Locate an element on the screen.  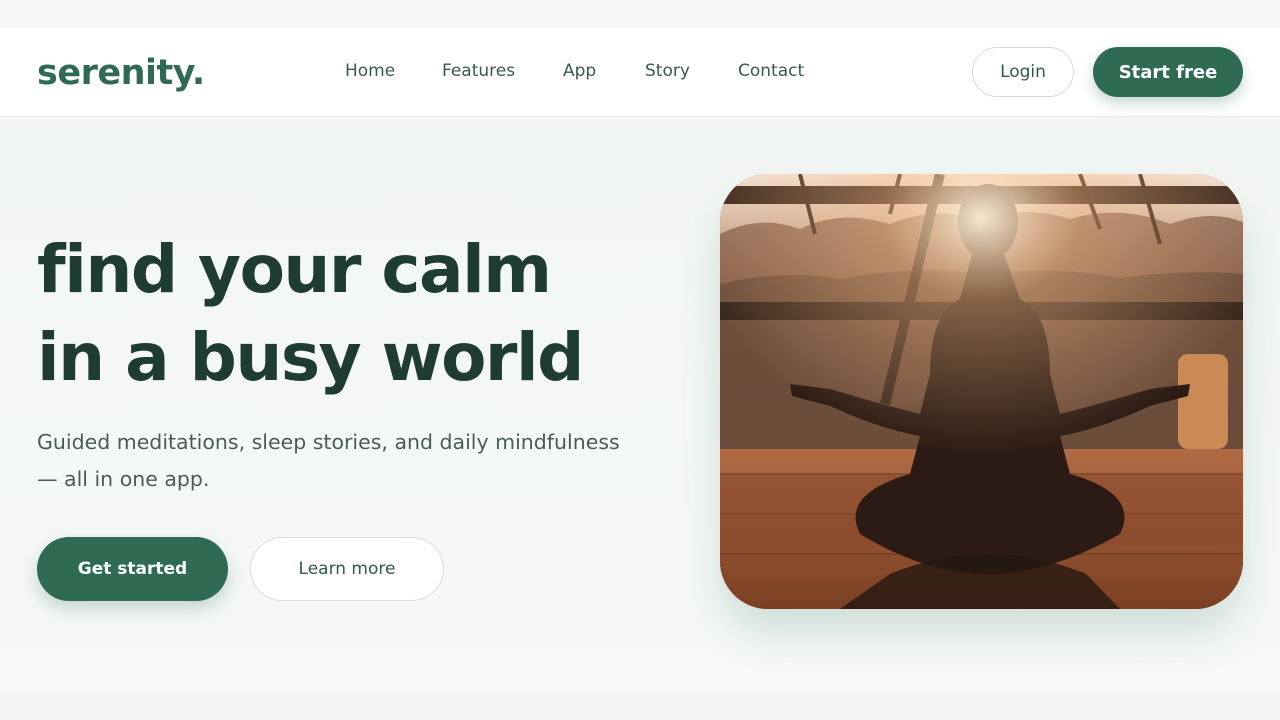
nav-features: Features is located at coordinates (478, 71).